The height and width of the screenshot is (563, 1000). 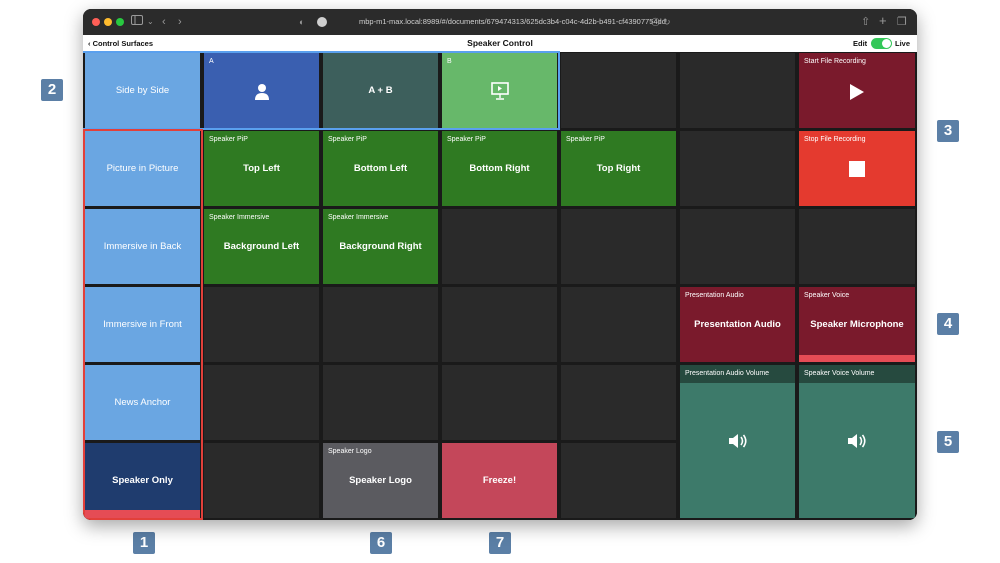 What do you see at coordinates (120, 22) in the screenshot?
I see `zoom-window-button` at bounding box center [120, 22].